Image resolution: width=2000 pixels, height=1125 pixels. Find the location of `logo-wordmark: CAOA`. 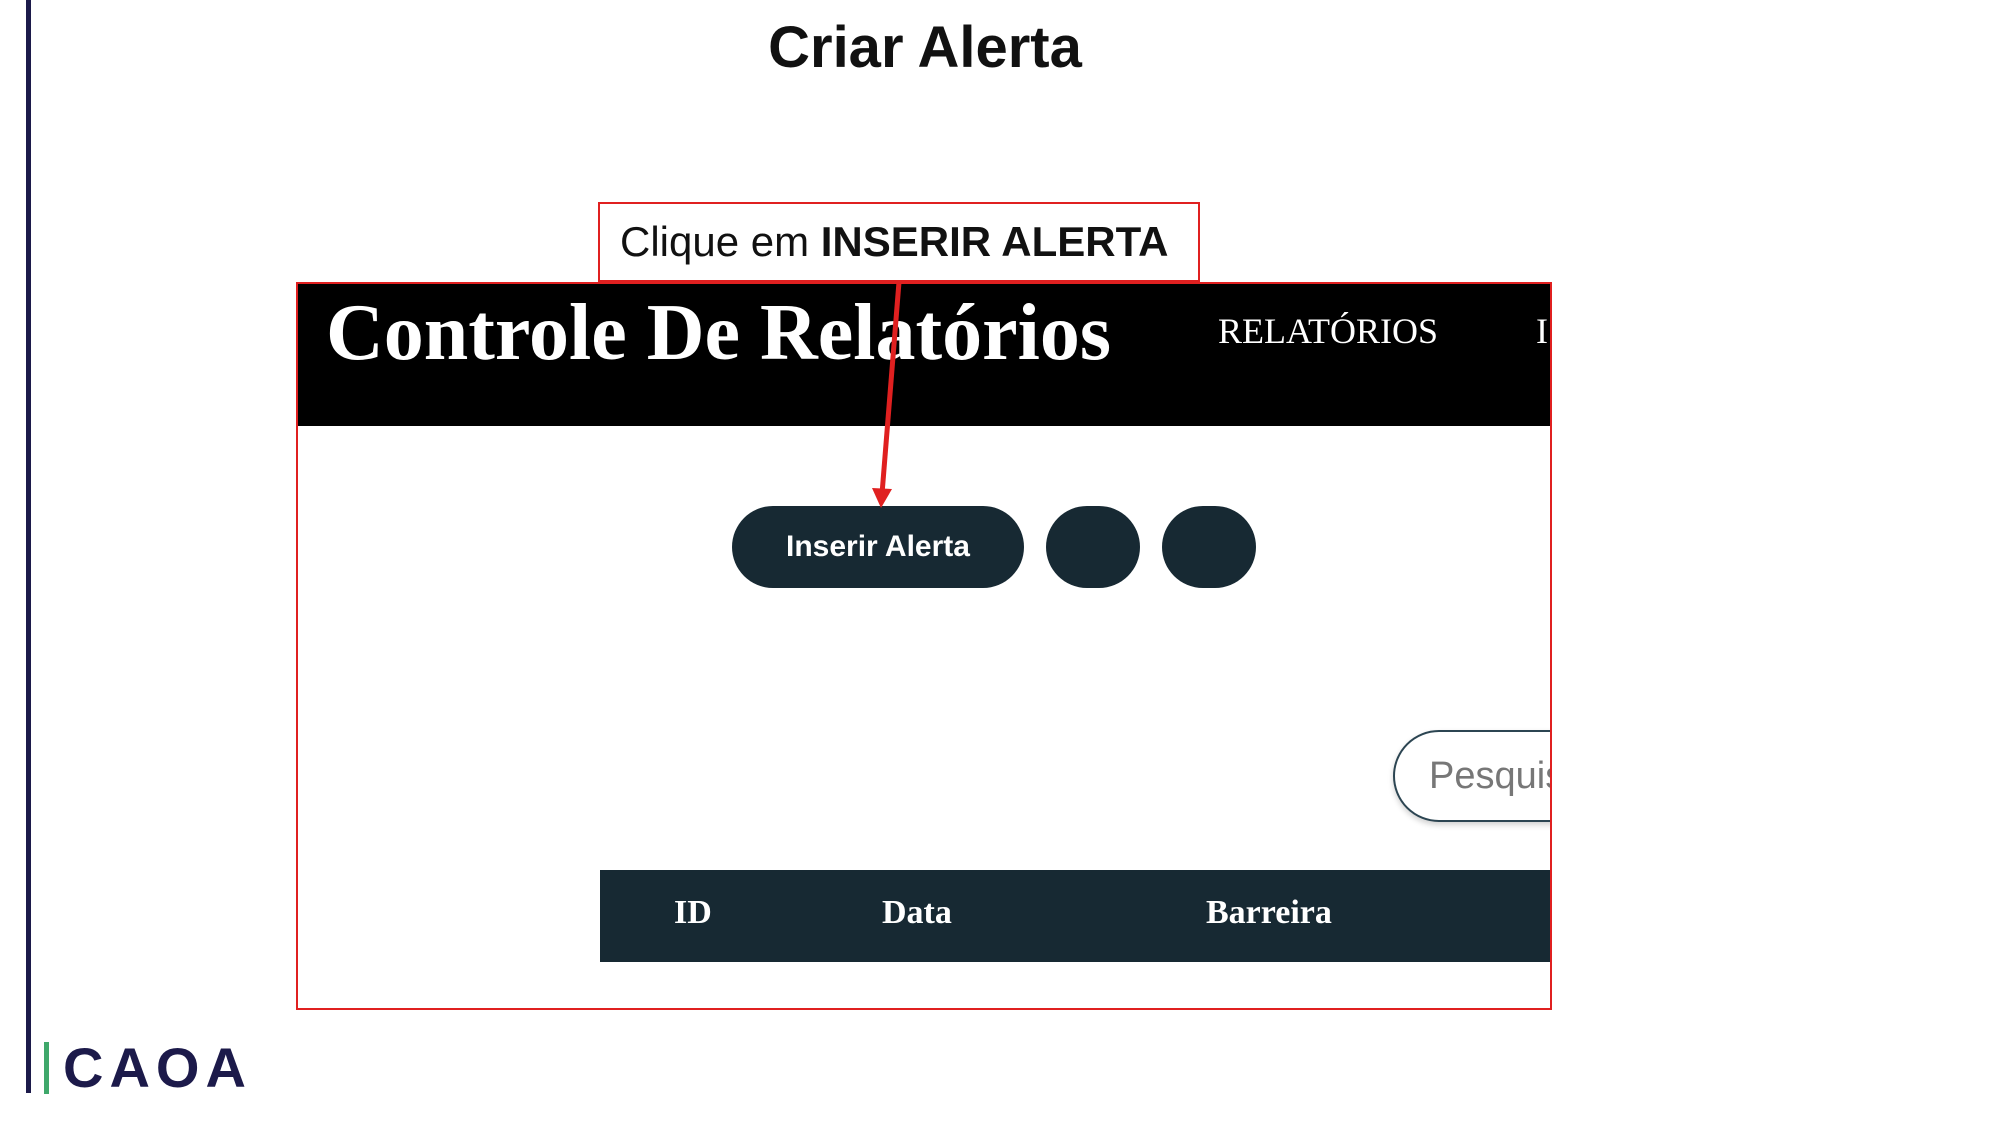

logo-wordmark: CAOA is located at coordinates (157, 1067).